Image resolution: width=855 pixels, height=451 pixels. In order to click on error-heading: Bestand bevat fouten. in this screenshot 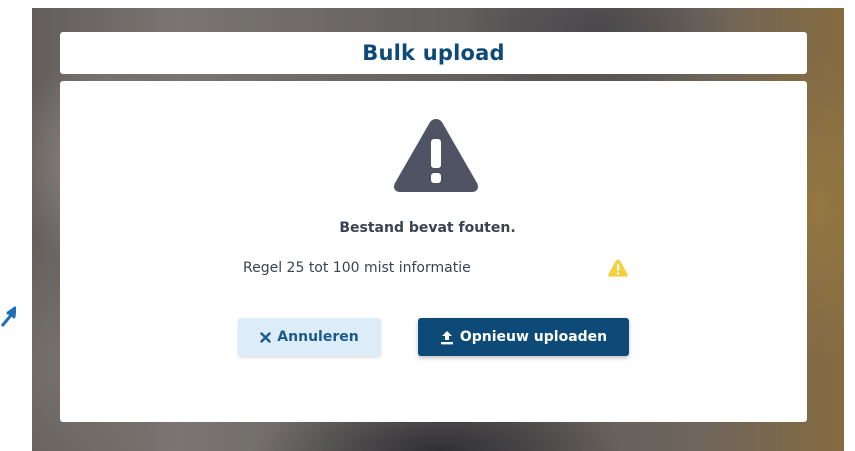, I will do `click(427, 228)`.